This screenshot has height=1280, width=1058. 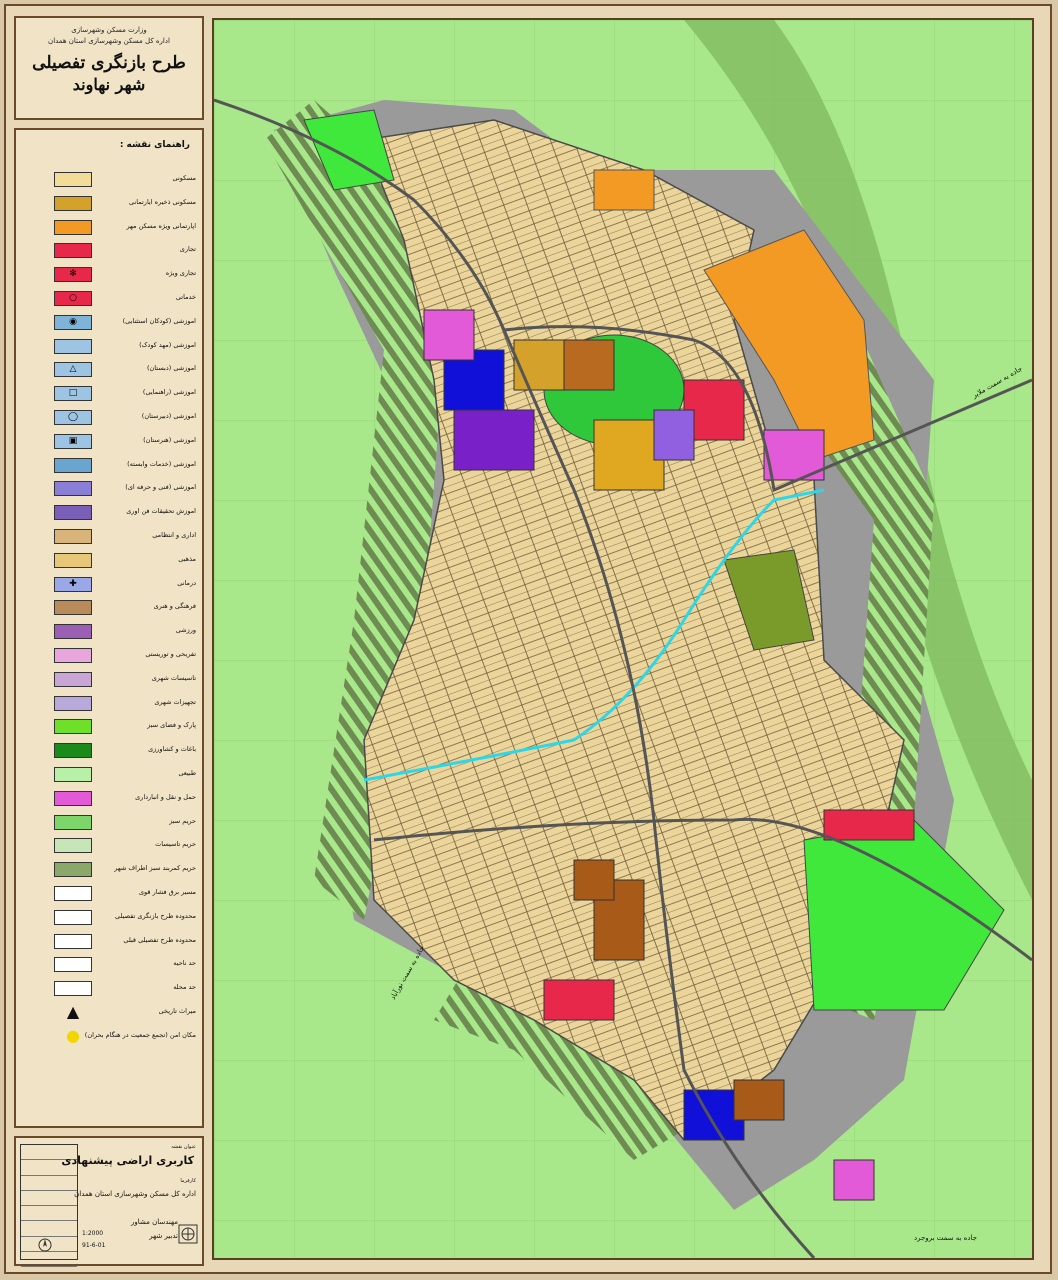 I want to click on plan-title: طرح بازنگری تفصیلی, so click(x=109, y=63).